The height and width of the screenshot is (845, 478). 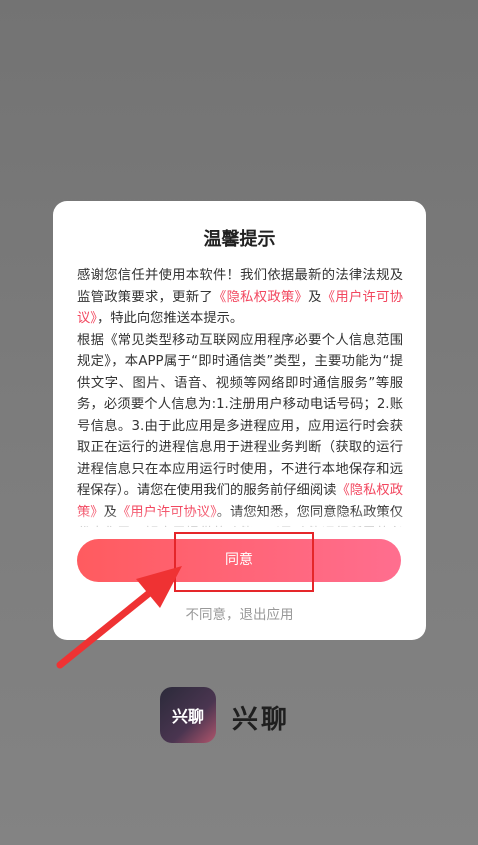 I want to click on app-icon: 兴聊, so click(x=188, y=715).